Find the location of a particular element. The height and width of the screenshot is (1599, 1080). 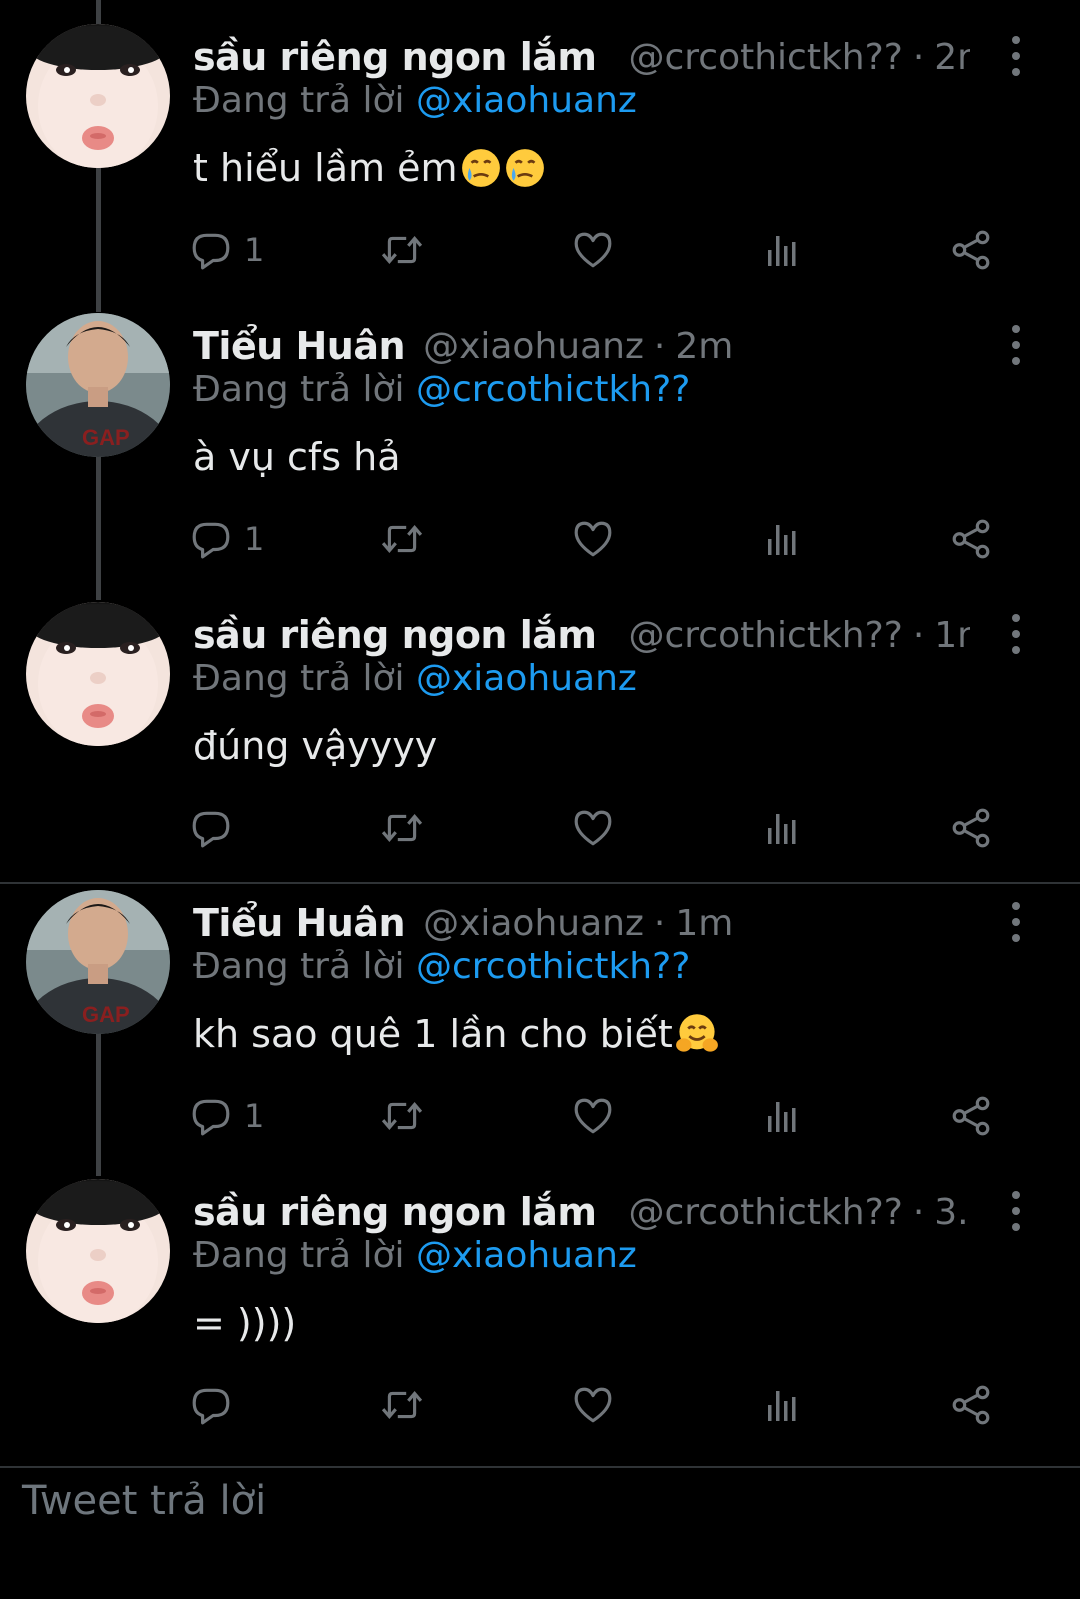

tweet-header: Tiểu Huân @xiaohuanz · 2m is located at coordinates (581, 346).